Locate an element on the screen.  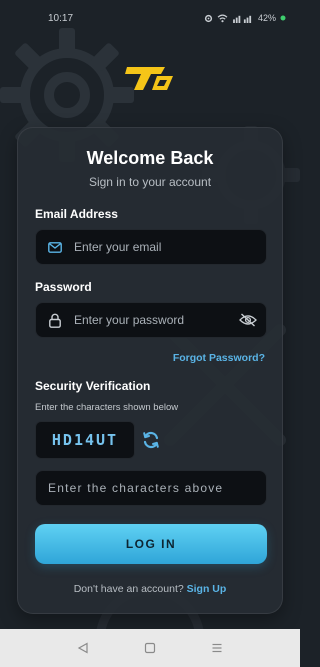
signup-row: Don't have an account? Sign Up is located at coordinates (150, 589).